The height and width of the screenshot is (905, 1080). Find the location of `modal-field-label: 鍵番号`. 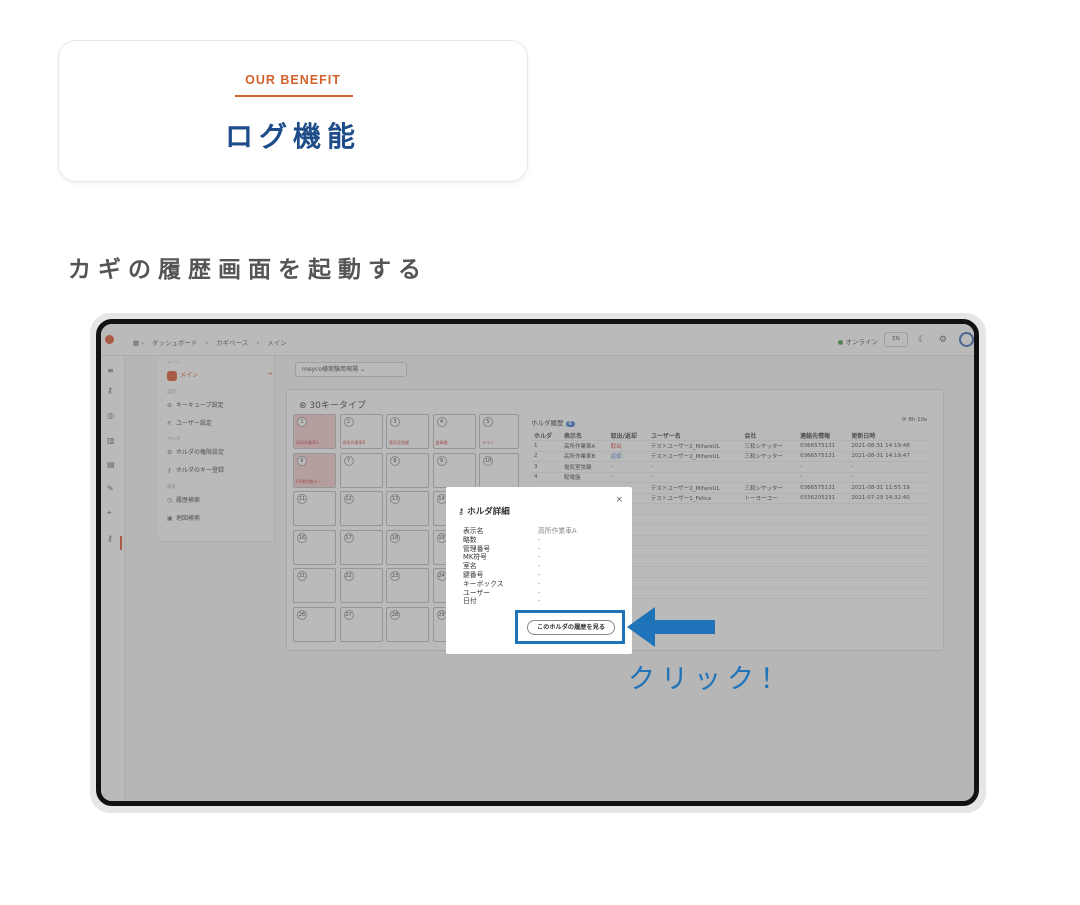

modal-field-label: 鍵番号 is located at coordinates (473, 575).